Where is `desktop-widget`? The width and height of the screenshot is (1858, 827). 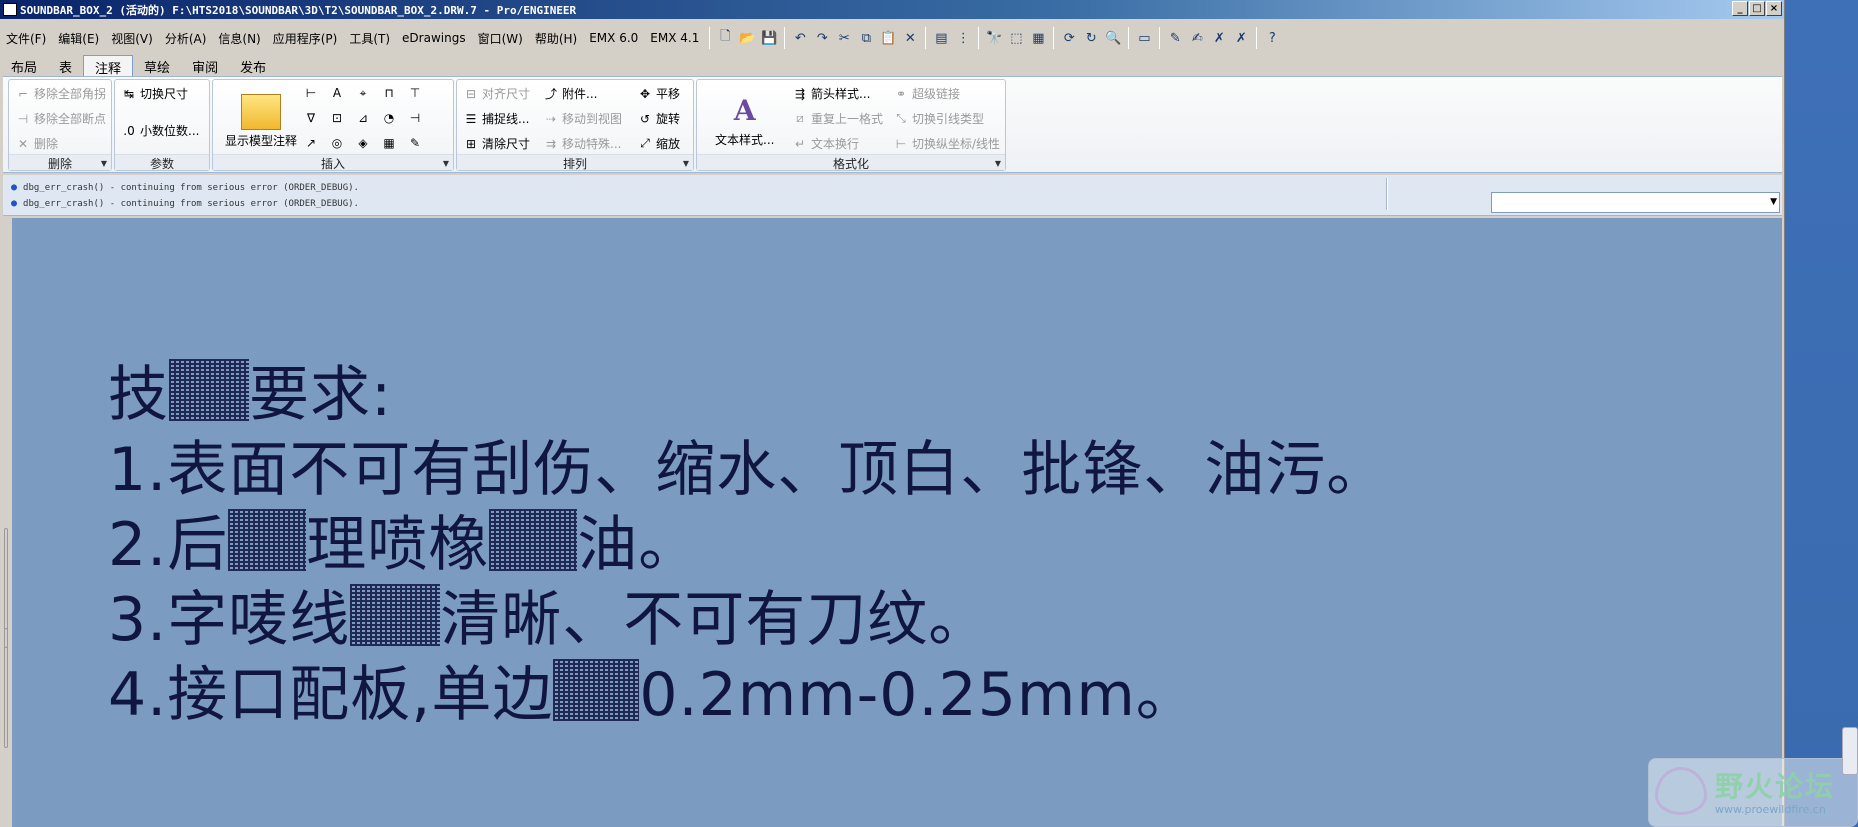 desktop-widget is located at coordinates (1850, 751).